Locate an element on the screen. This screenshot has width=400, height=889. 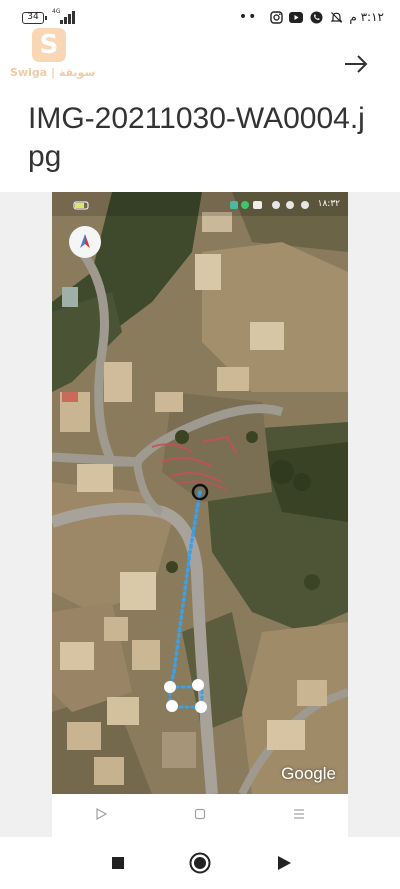
record-button is located at coordinates (200, 863).